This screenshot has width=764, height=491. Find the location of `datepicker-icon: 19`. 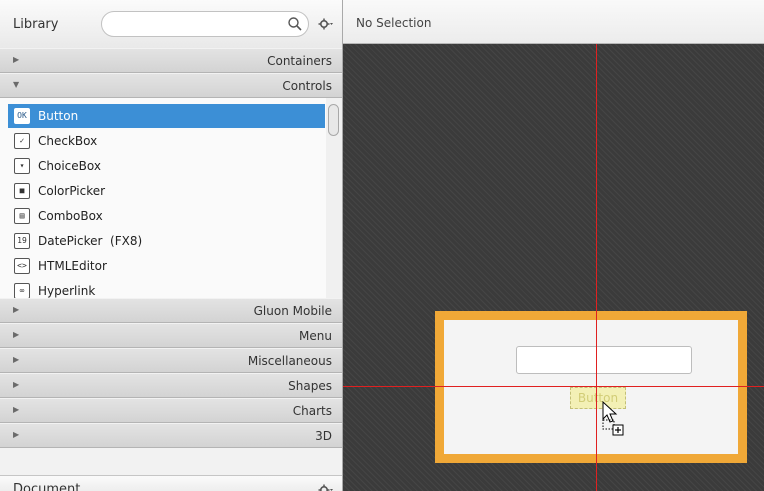

datepicker-icon: 19 is located at coordinates (22, 241).